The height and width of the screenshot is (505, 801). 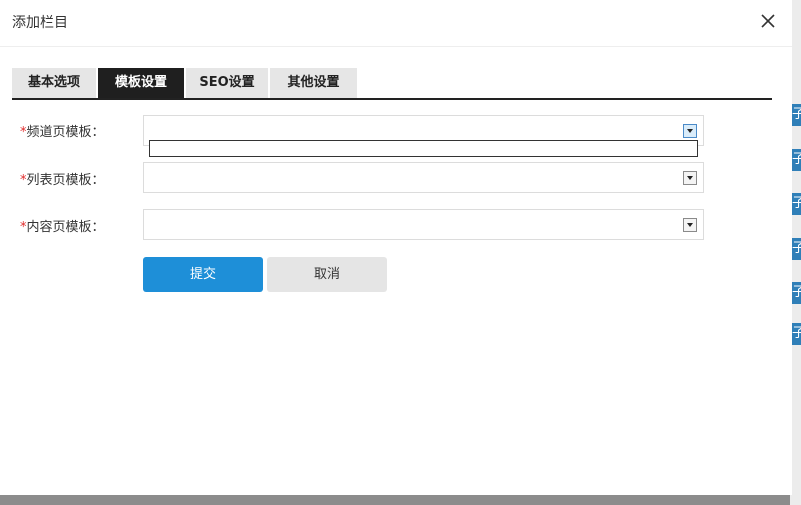 I want to click on cancel-button: 取消, so click(x=327, y=274).